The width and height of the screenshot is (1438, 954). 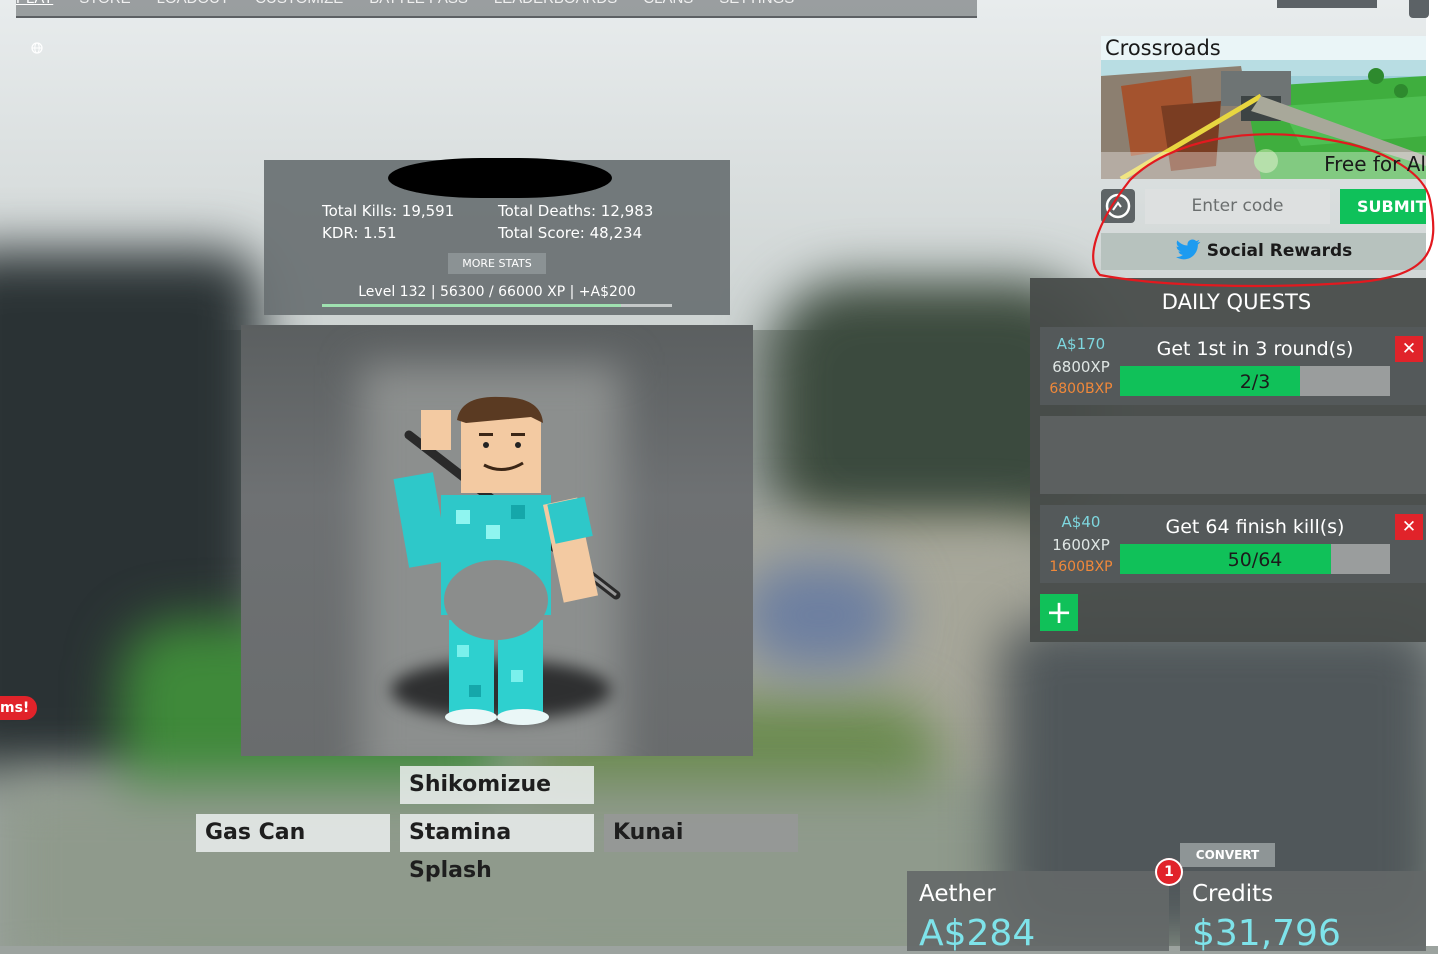 What do you see at coordinates (1255, 349) in the screenshot?
I see `quest-title: Get 1st in 3 round(s)` at bounding box center [1255, 349].